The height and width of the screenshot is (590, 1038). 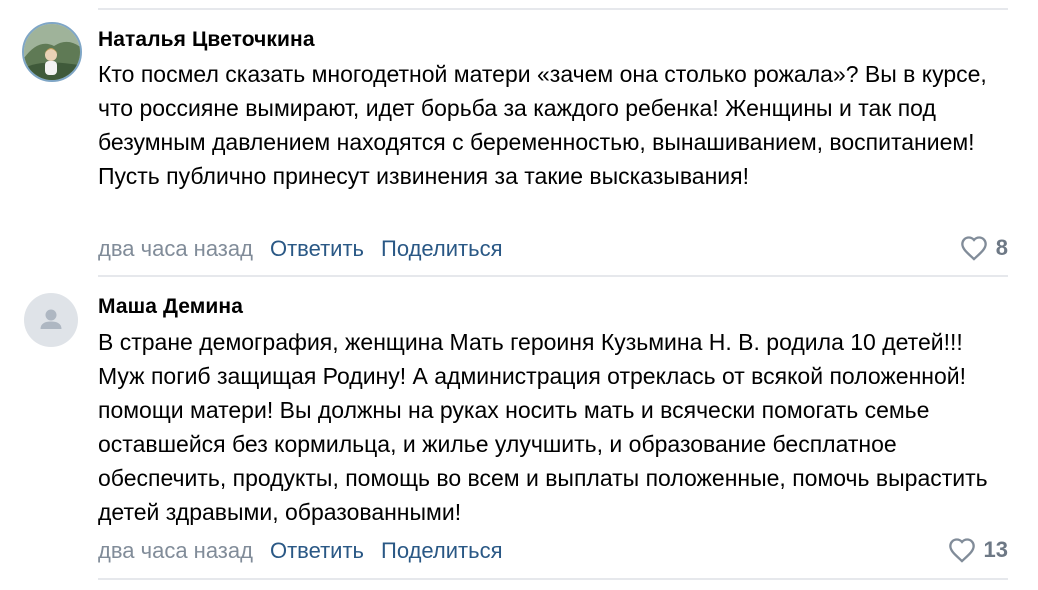 I want to click on like-button: 8, so click(x=984, y=248).